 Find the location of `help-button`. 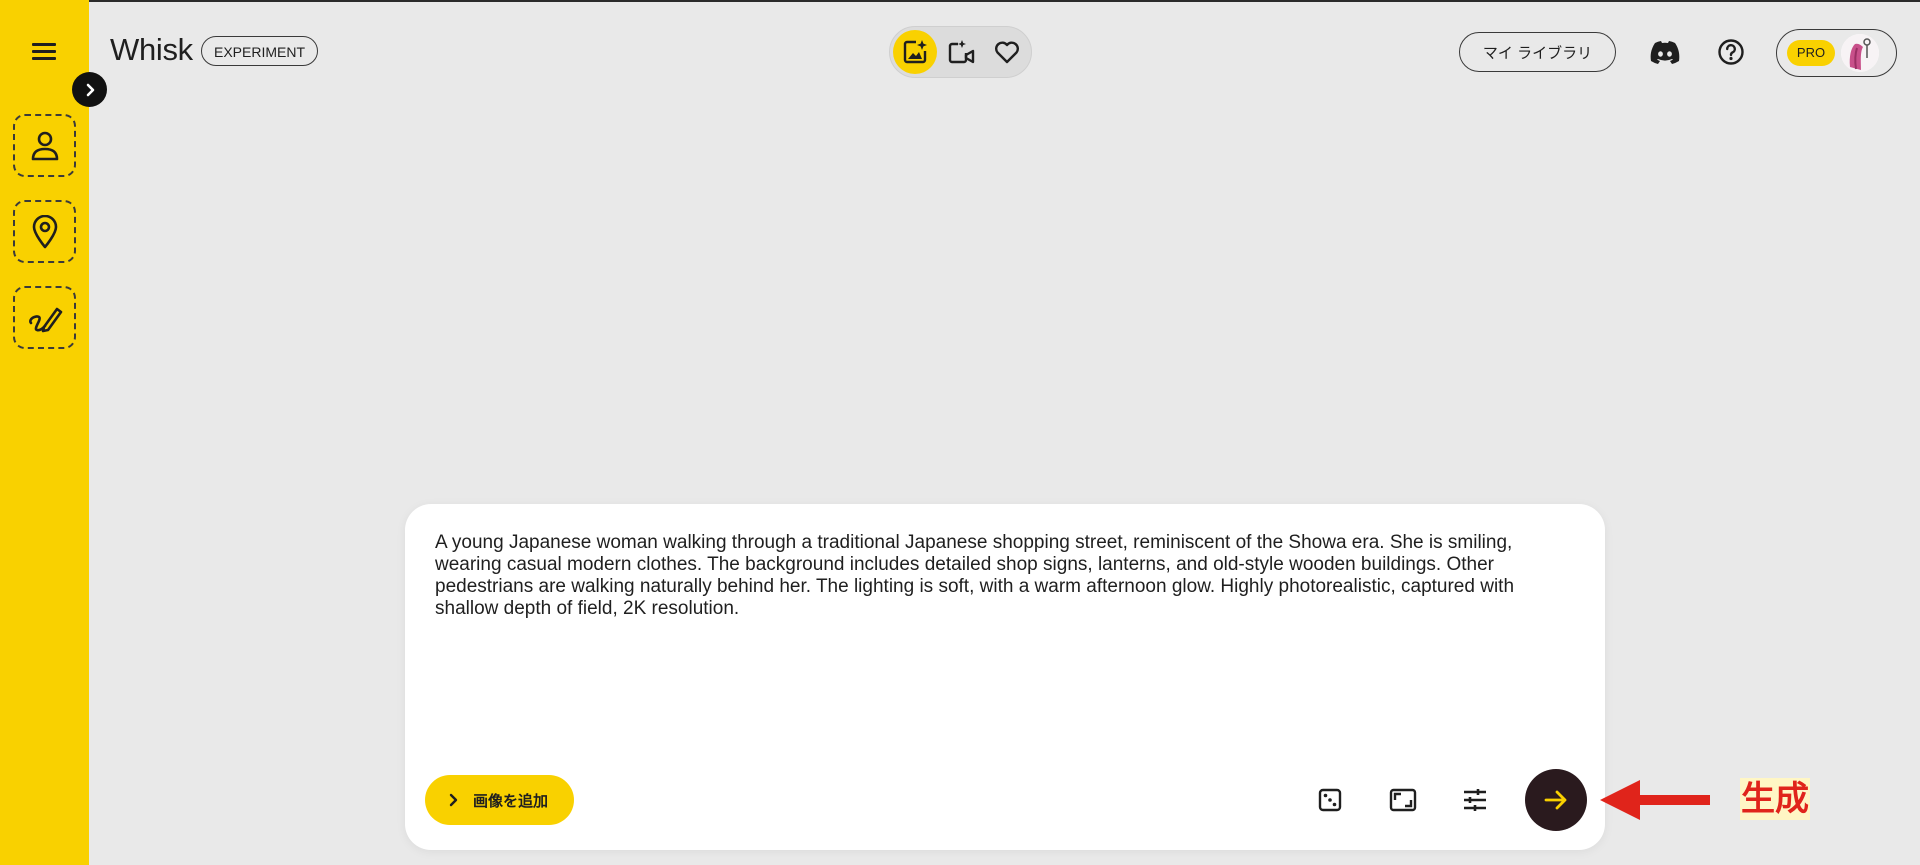

help-button is located at coordinates (1731, 52).